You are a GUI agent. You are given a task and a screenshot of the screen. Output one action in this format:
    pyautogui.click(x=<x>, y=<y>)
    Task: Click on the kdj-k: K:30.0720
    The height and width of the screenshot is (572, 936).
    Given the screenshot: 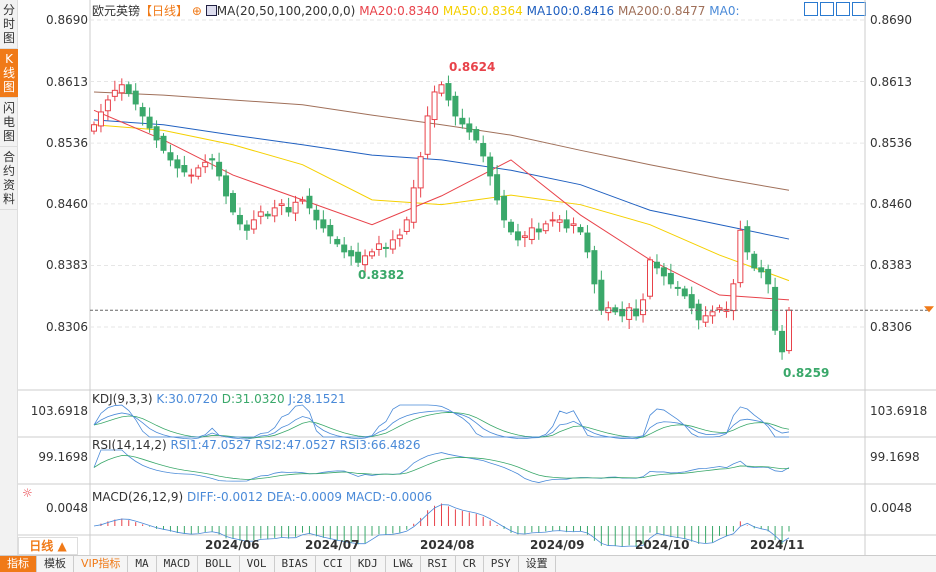 What is the action you would take?
    pyautogui.click(x=187, y=399)
    